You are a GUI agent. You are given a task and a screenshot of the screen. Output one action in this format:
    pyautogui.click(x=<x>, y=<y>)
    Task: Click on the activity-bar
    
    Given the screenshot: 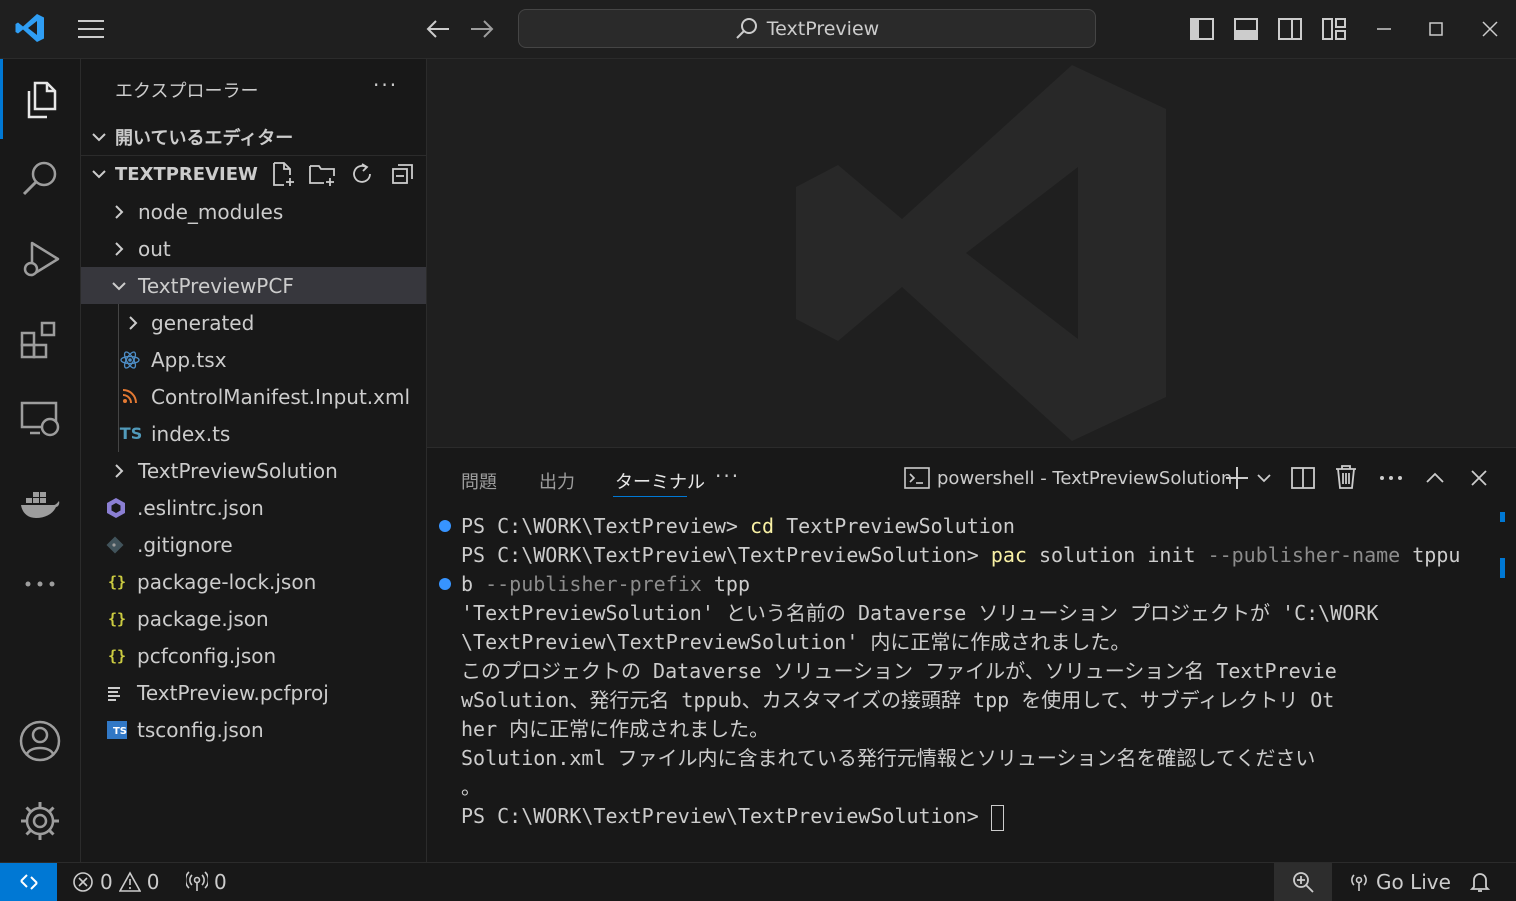 What is the action you would take?
    pyautogui.click(x=40, y=460)
    